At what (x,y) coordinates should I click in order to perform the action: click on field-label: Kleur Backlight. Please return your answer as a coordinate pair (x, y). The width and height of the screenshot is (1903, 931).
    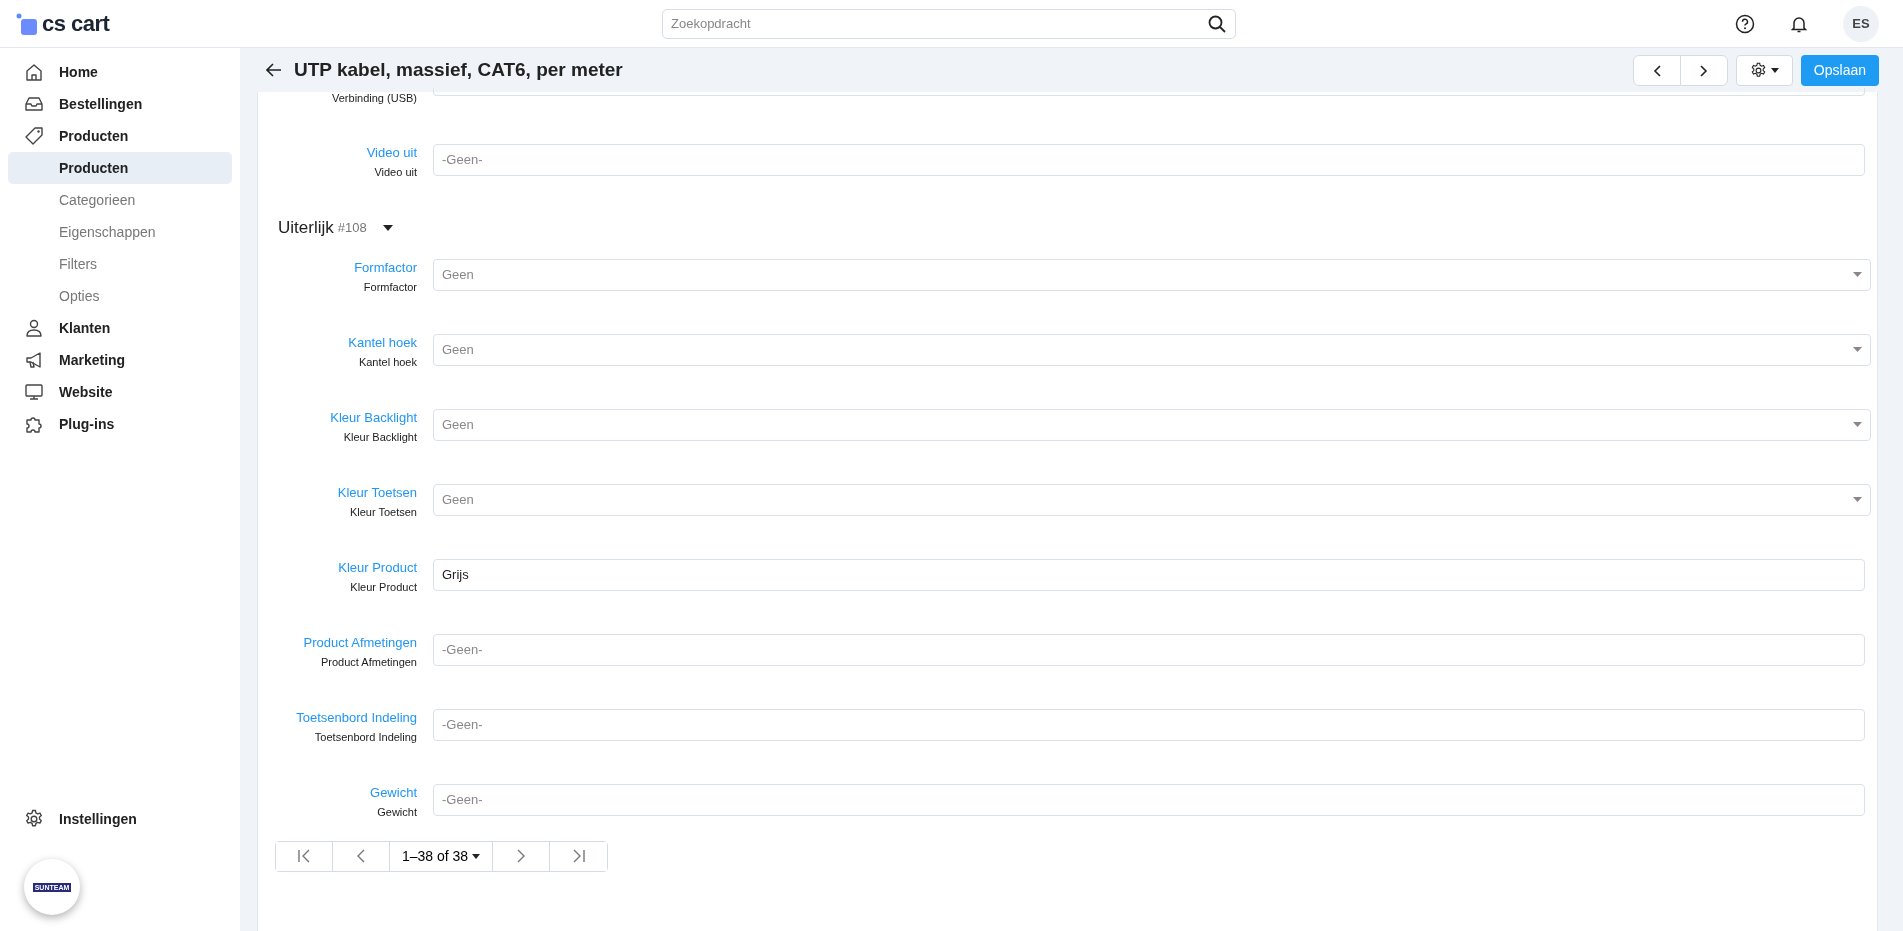
    Looking at the image, I should click on (337, 417).